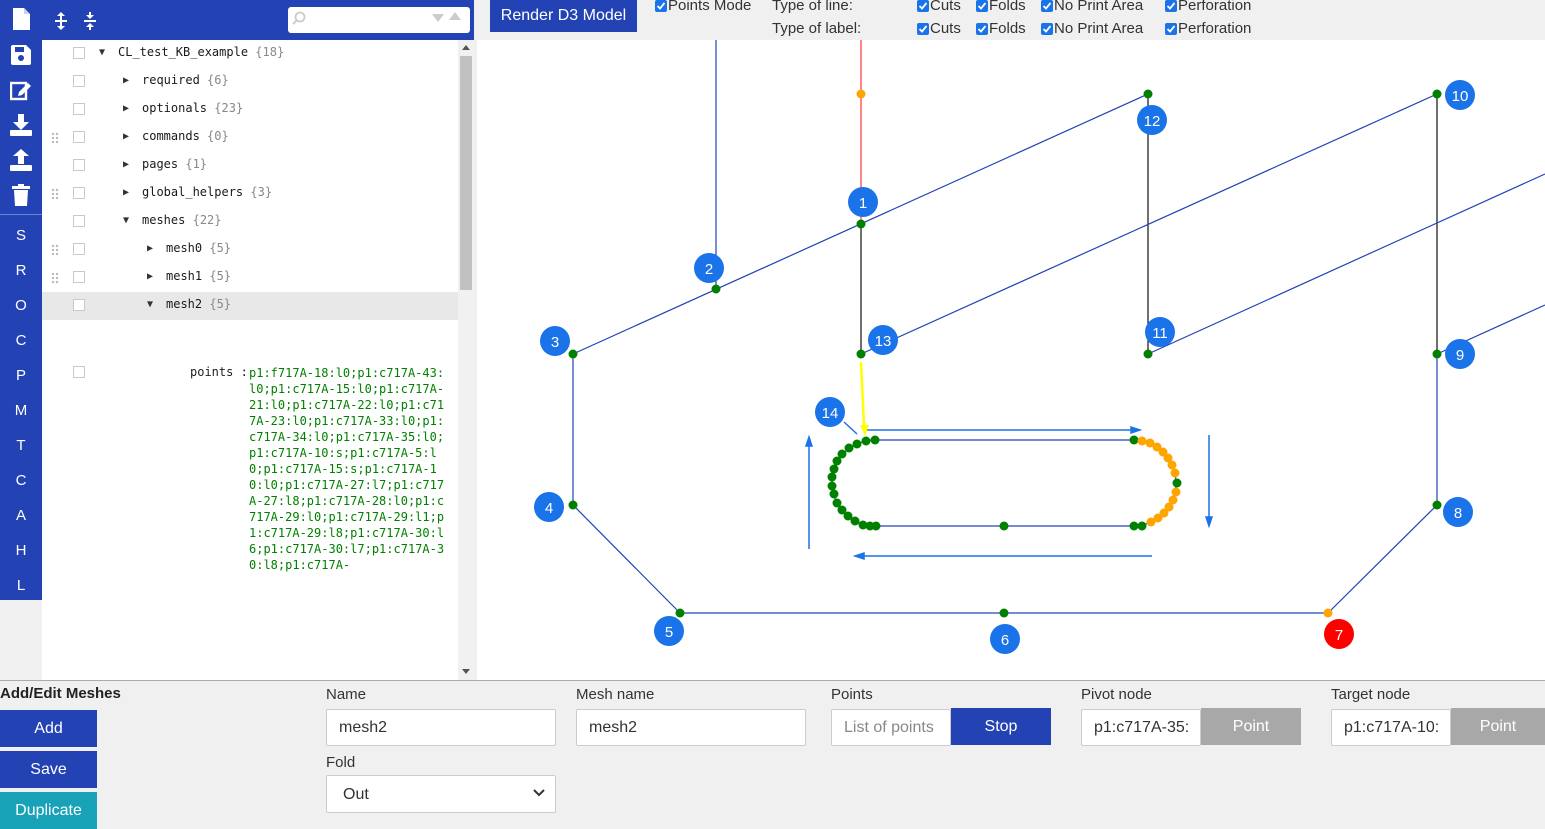  Describe the element at coordinates (939, 7) in the screenshot. I see `line-cuts-option: Cuts` at that location.